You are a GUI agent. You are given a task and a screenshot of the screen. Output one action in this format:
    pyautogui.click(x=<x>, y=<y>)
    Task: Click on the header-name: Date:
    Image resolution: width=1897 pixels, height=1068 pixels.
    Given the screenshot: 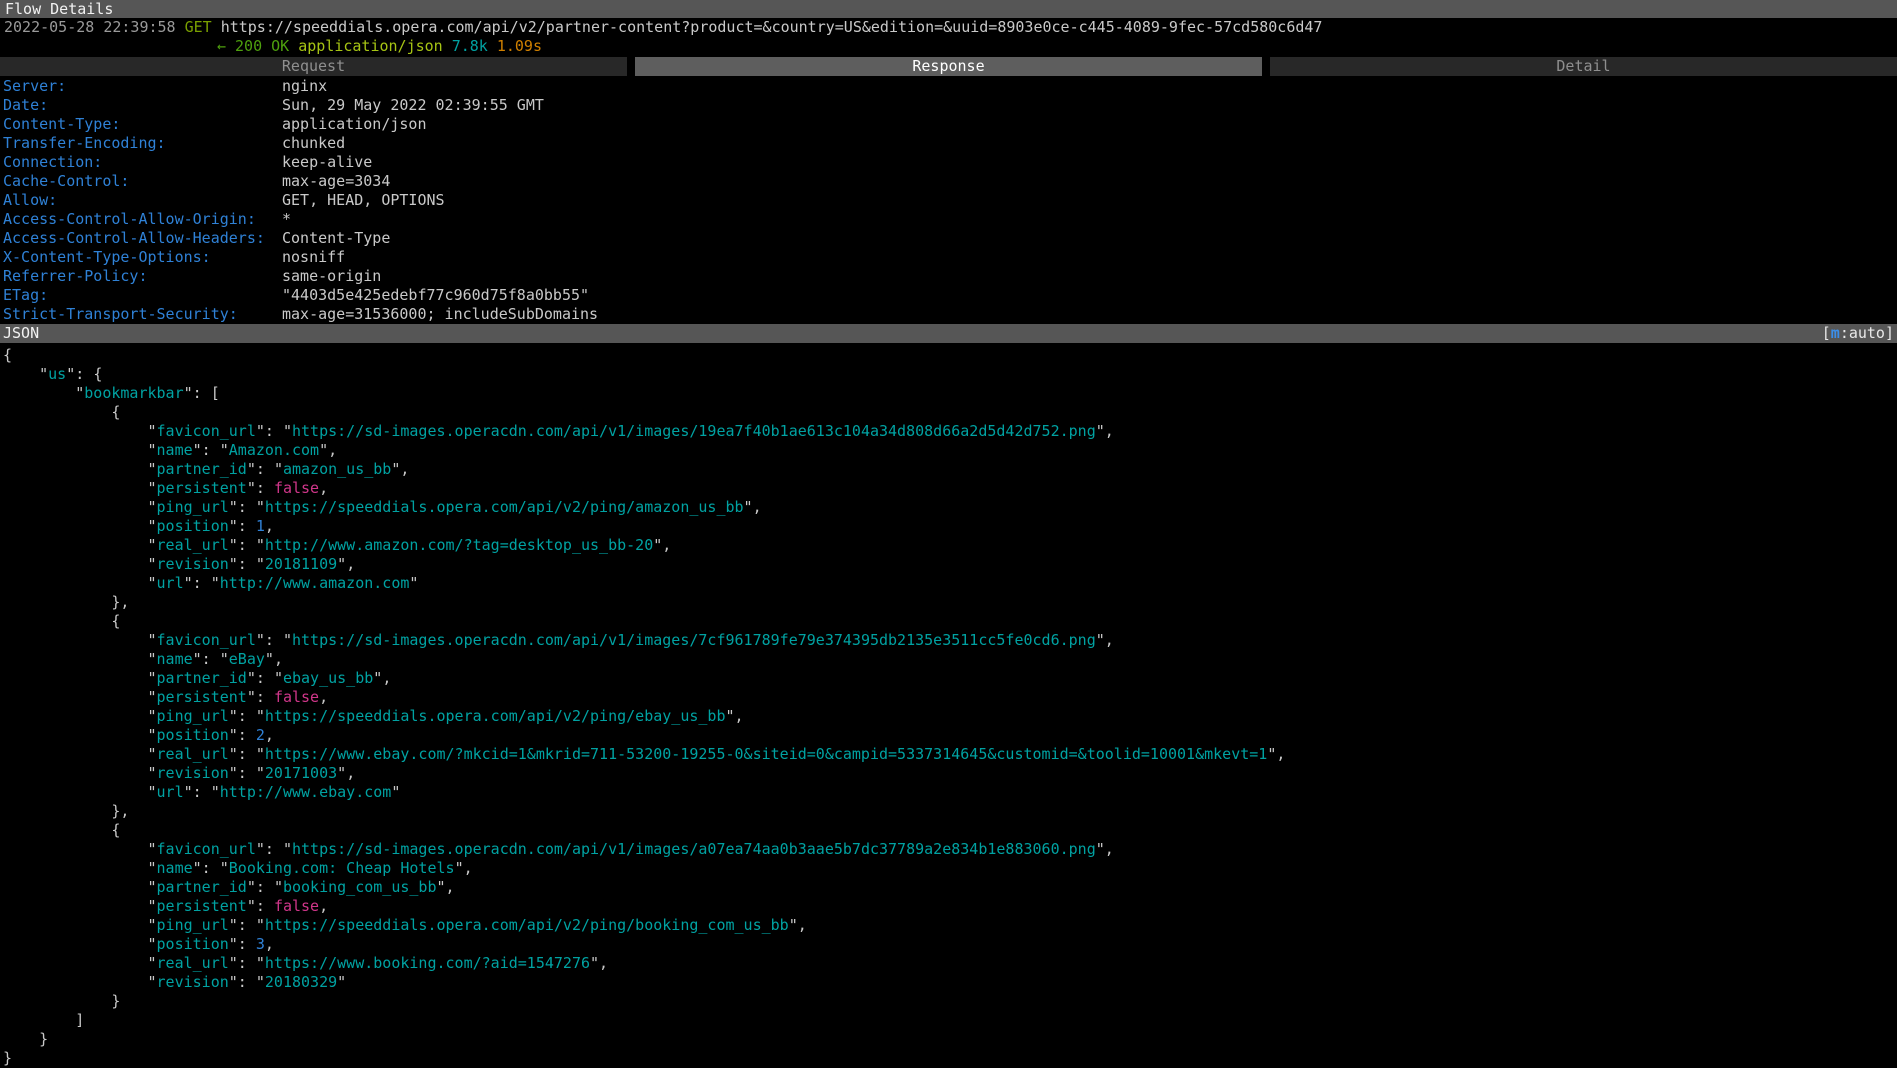 What is the action you would take?
    pyautogui.click(x=26, y=105)
    